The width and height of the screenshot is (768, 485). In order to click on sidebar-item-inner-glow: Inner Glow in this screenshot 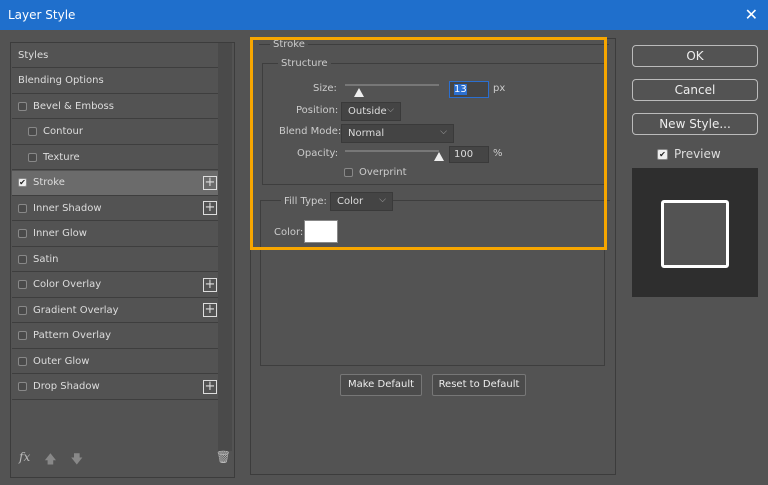, I will do `click(115, 234)`.